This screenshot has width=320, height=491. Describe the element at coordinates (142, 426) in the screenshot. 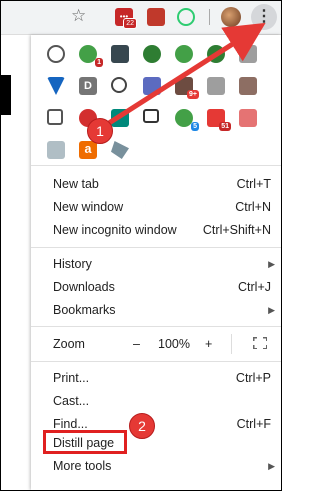

I see `step-2-marker: 2` at that location.